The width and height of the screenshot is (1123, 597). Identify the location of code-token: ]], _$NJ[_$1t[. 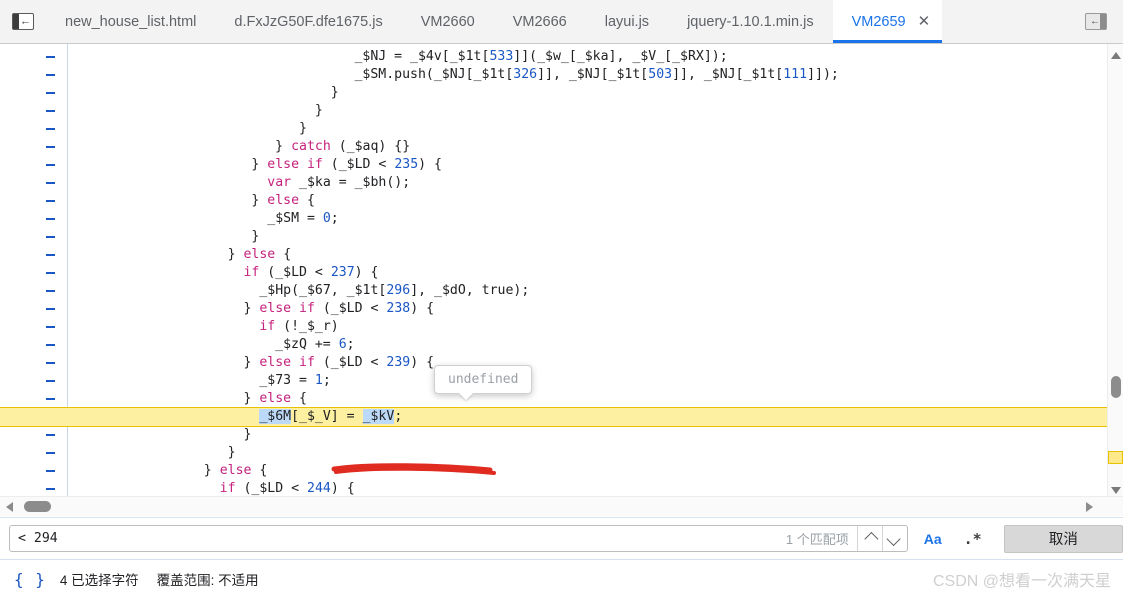
(593, 74).